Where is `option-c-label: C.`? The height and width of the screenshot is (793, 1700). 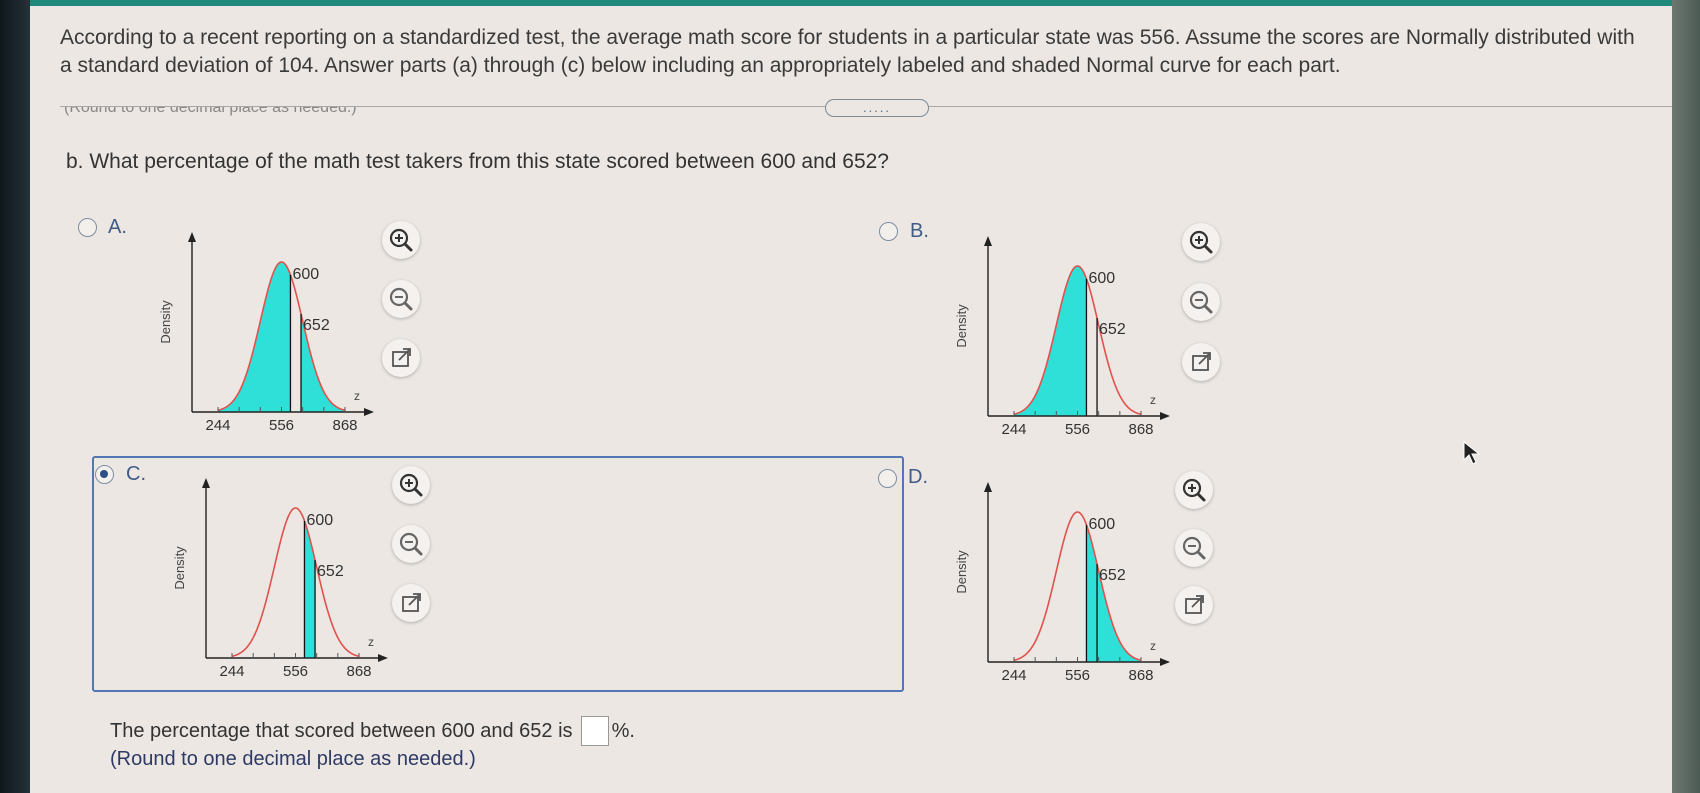 option-c-label: C. is located at coordinates (136, 474).